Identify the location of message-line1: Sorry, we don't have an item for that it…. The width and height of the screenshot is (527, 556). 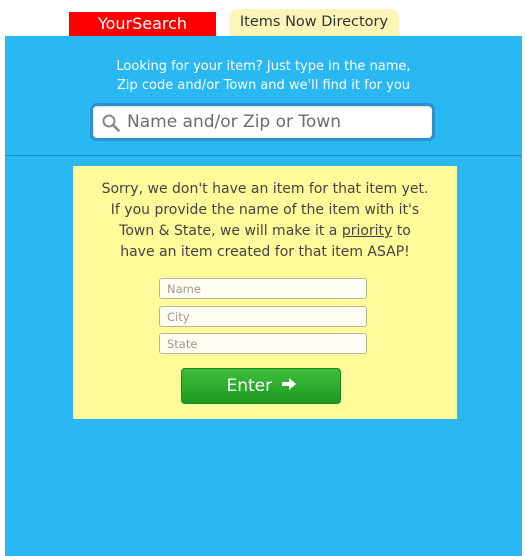
(265, 189).